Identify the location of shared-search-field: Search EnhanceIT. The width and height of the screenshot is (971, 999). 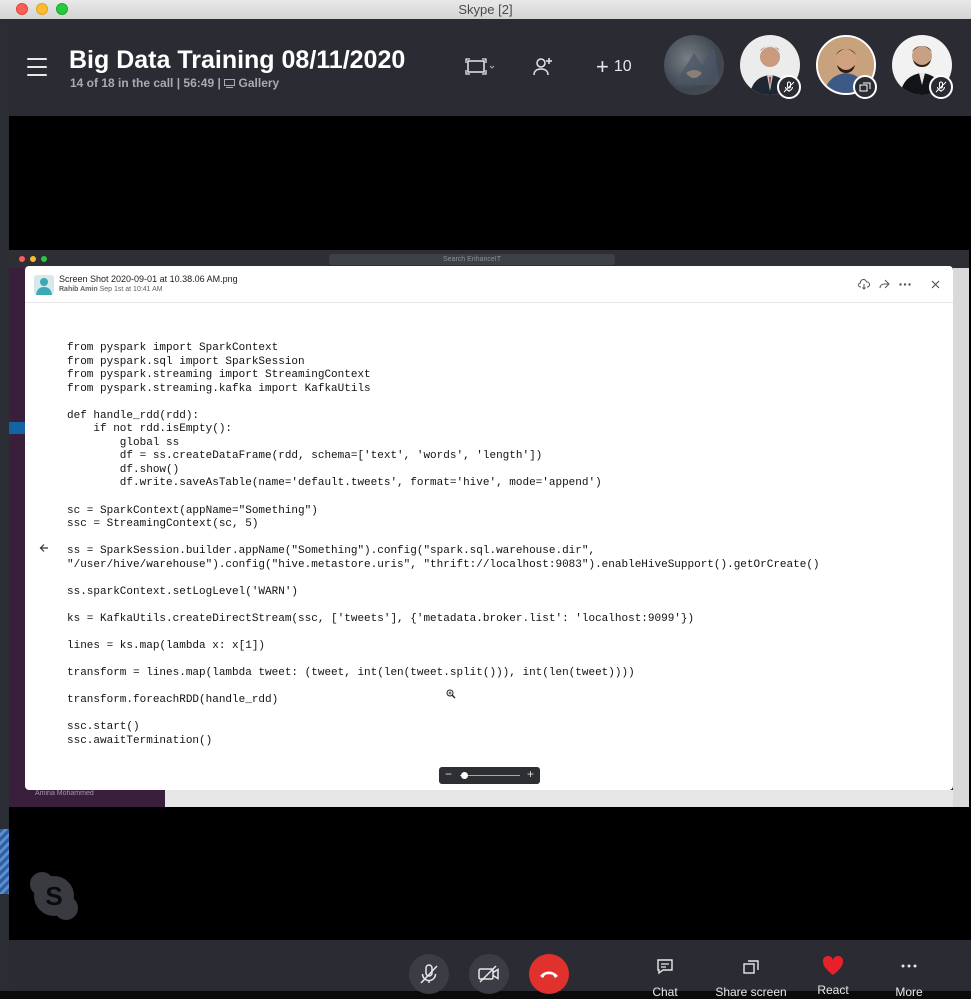
(472, 259).